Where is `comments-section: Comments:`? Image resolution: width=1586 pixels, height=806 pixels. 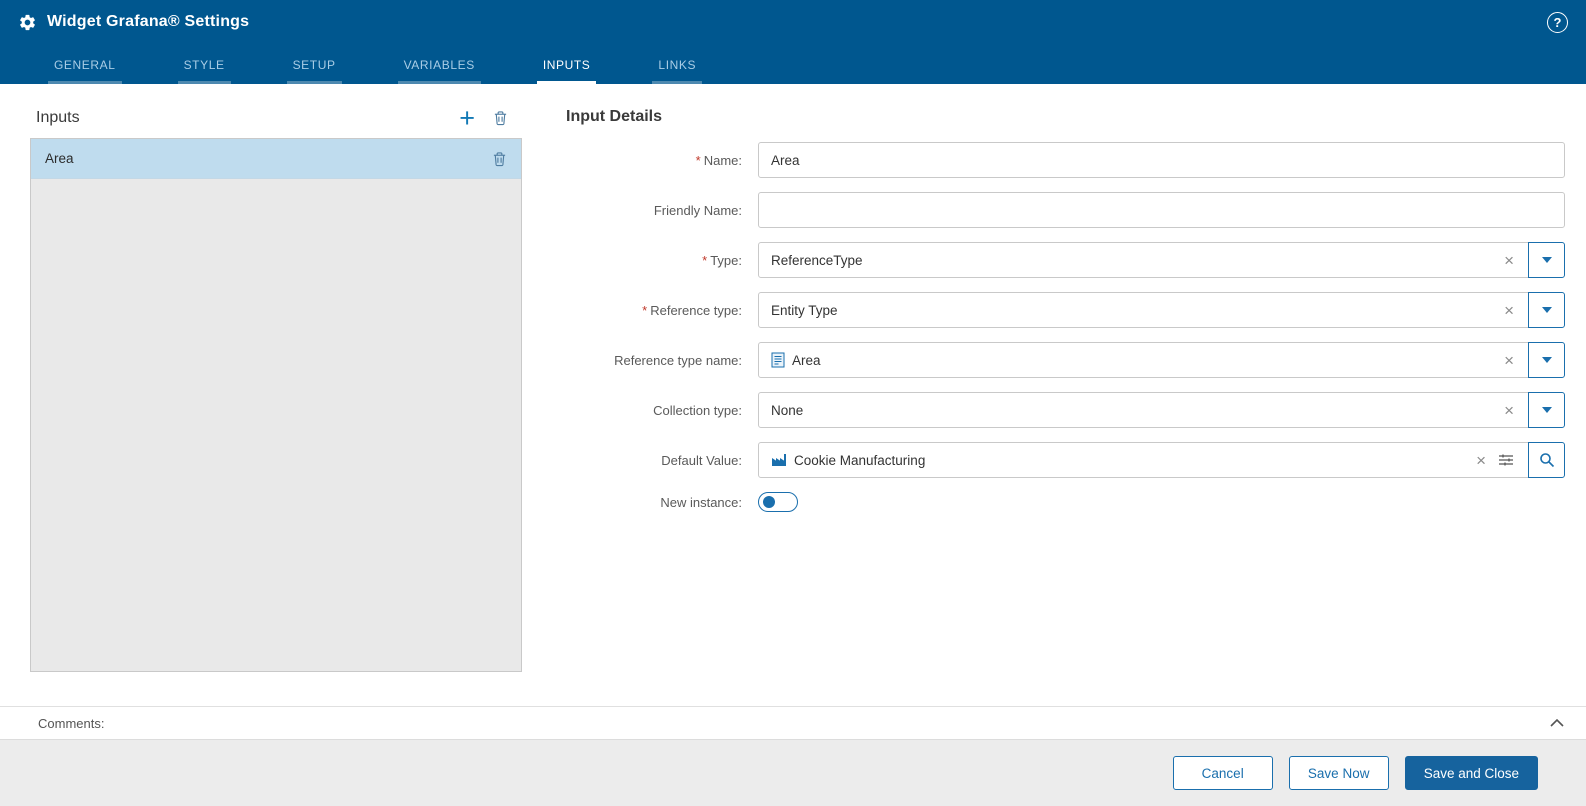
comments-section: Comments: is located at coordinates (793, 723).